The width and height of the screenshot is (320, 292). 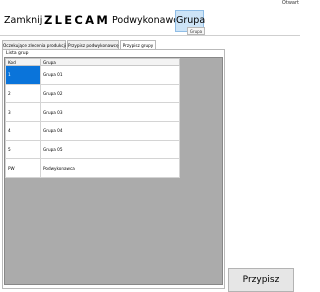 What do you see at coordinates (110, 75) in the screenshot?
I see `cell-group: Grupa 01` at bounding box center [110, 75].